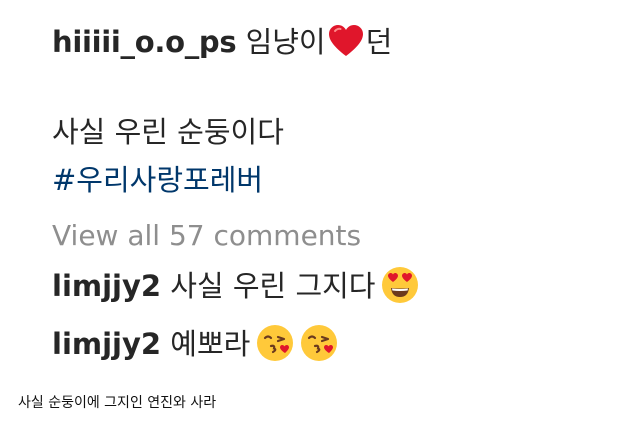  I want to click on caption-body: 사실 우린 순둥이다, so click(168, 132).